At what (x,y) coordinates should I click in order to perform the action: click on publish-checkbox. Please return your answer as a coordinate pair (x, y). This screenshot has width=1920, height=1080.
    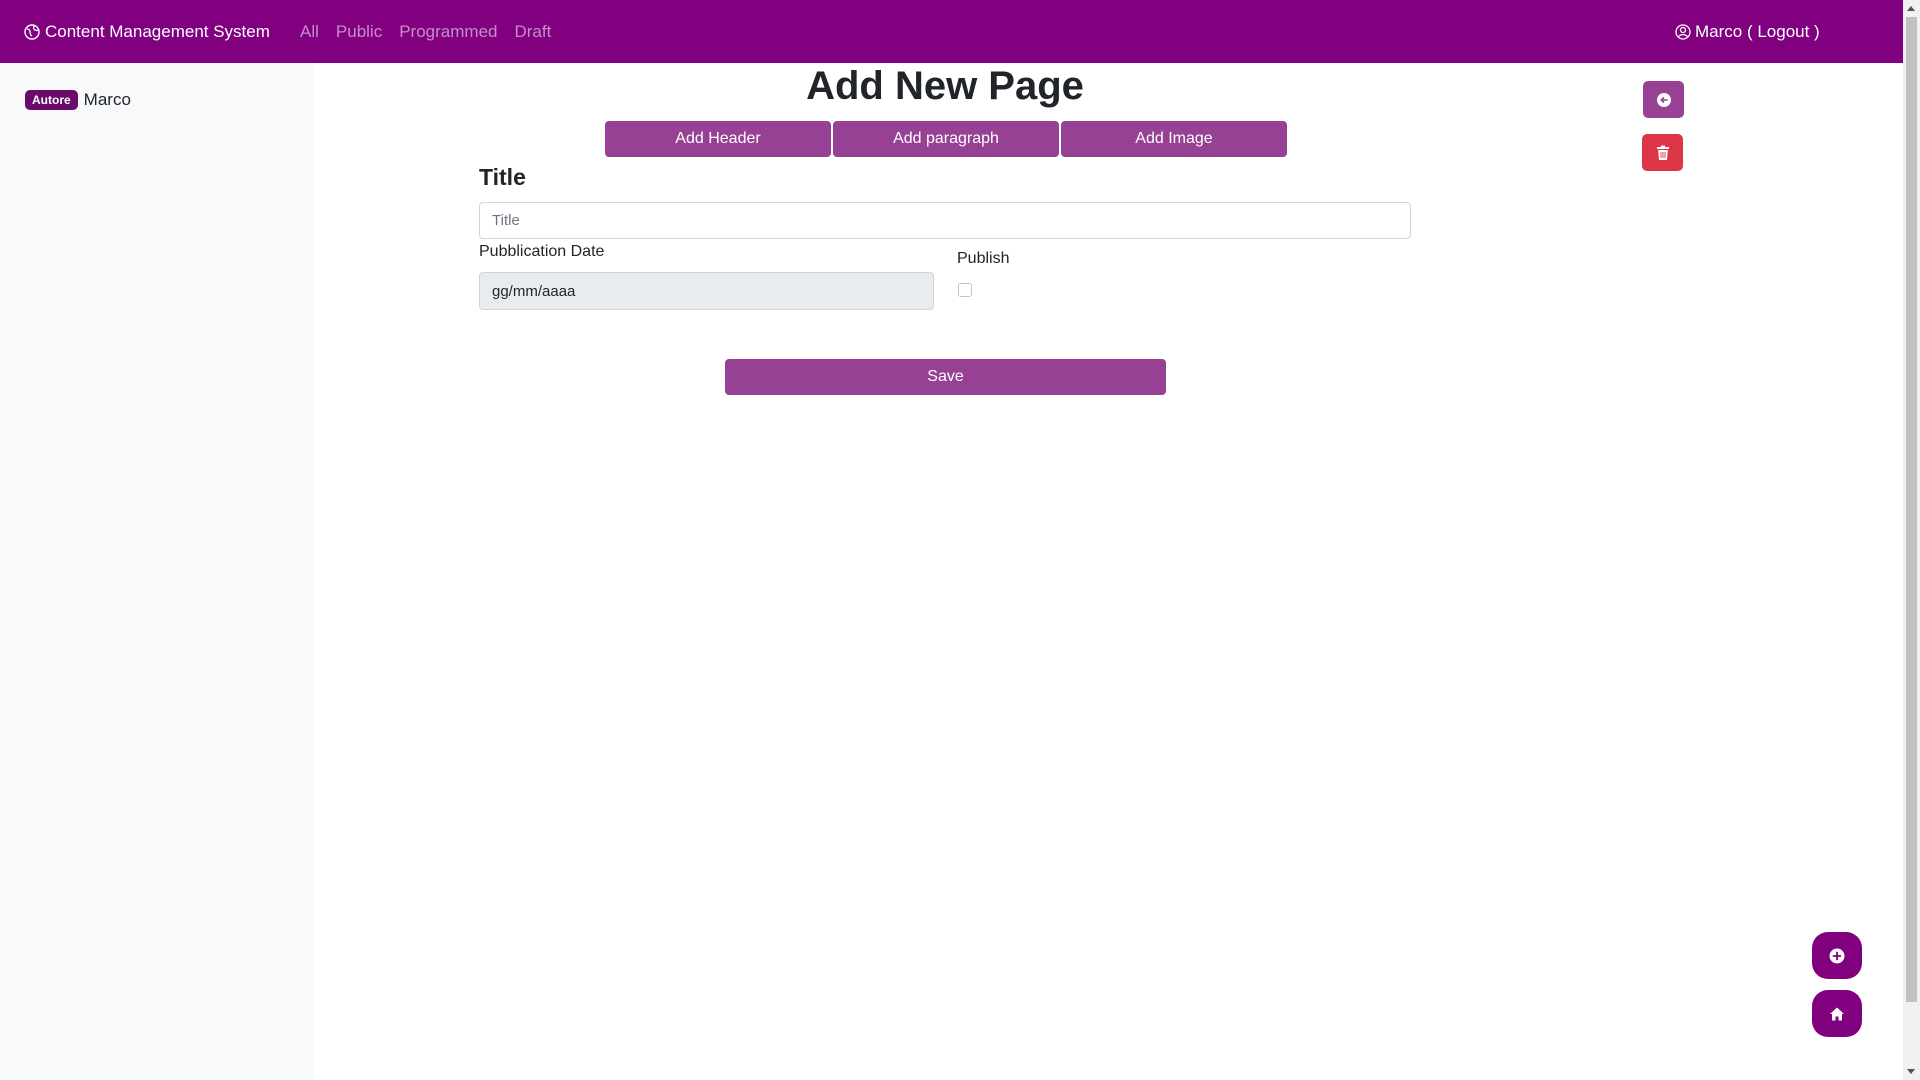
    Looking at the image, I should click on (965, 290).